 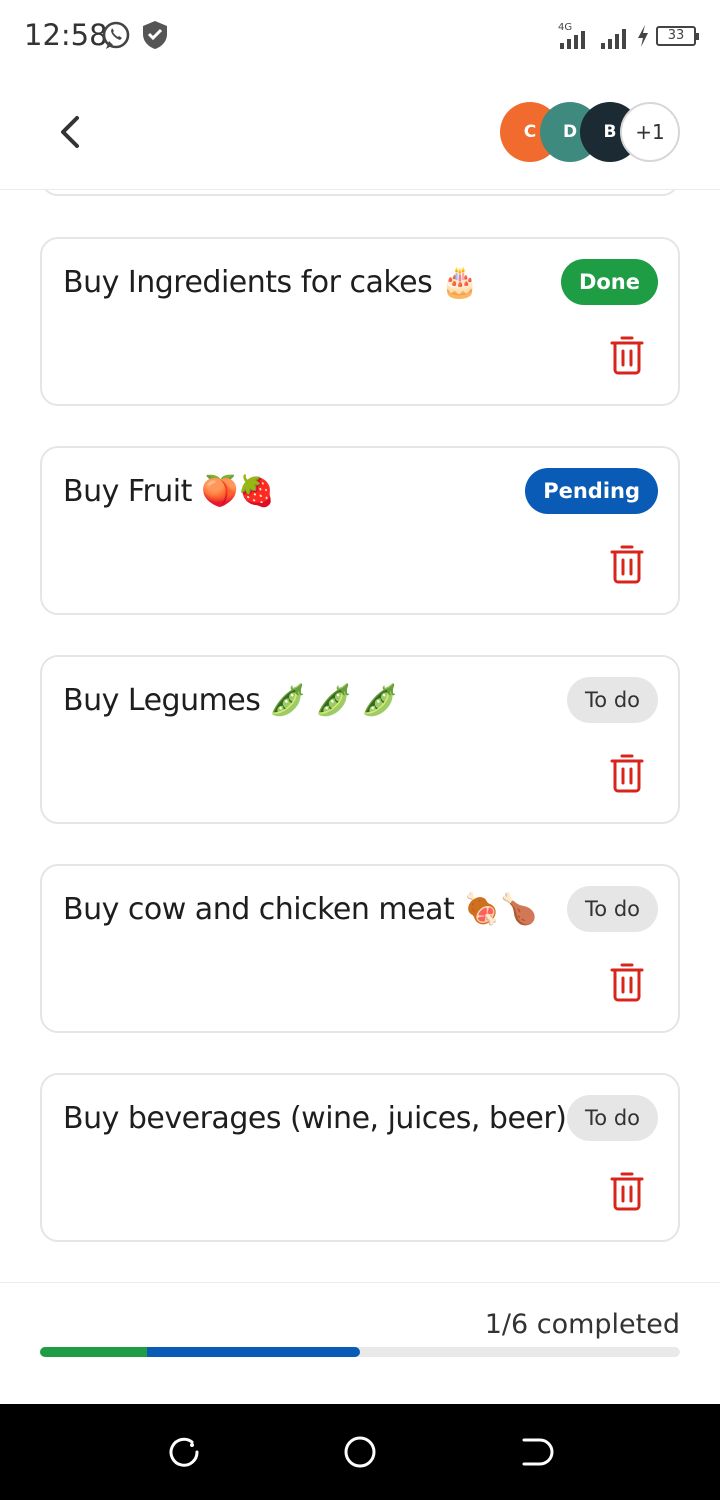 I want to click on progress-done-segment, so click(x=93, y=1352).